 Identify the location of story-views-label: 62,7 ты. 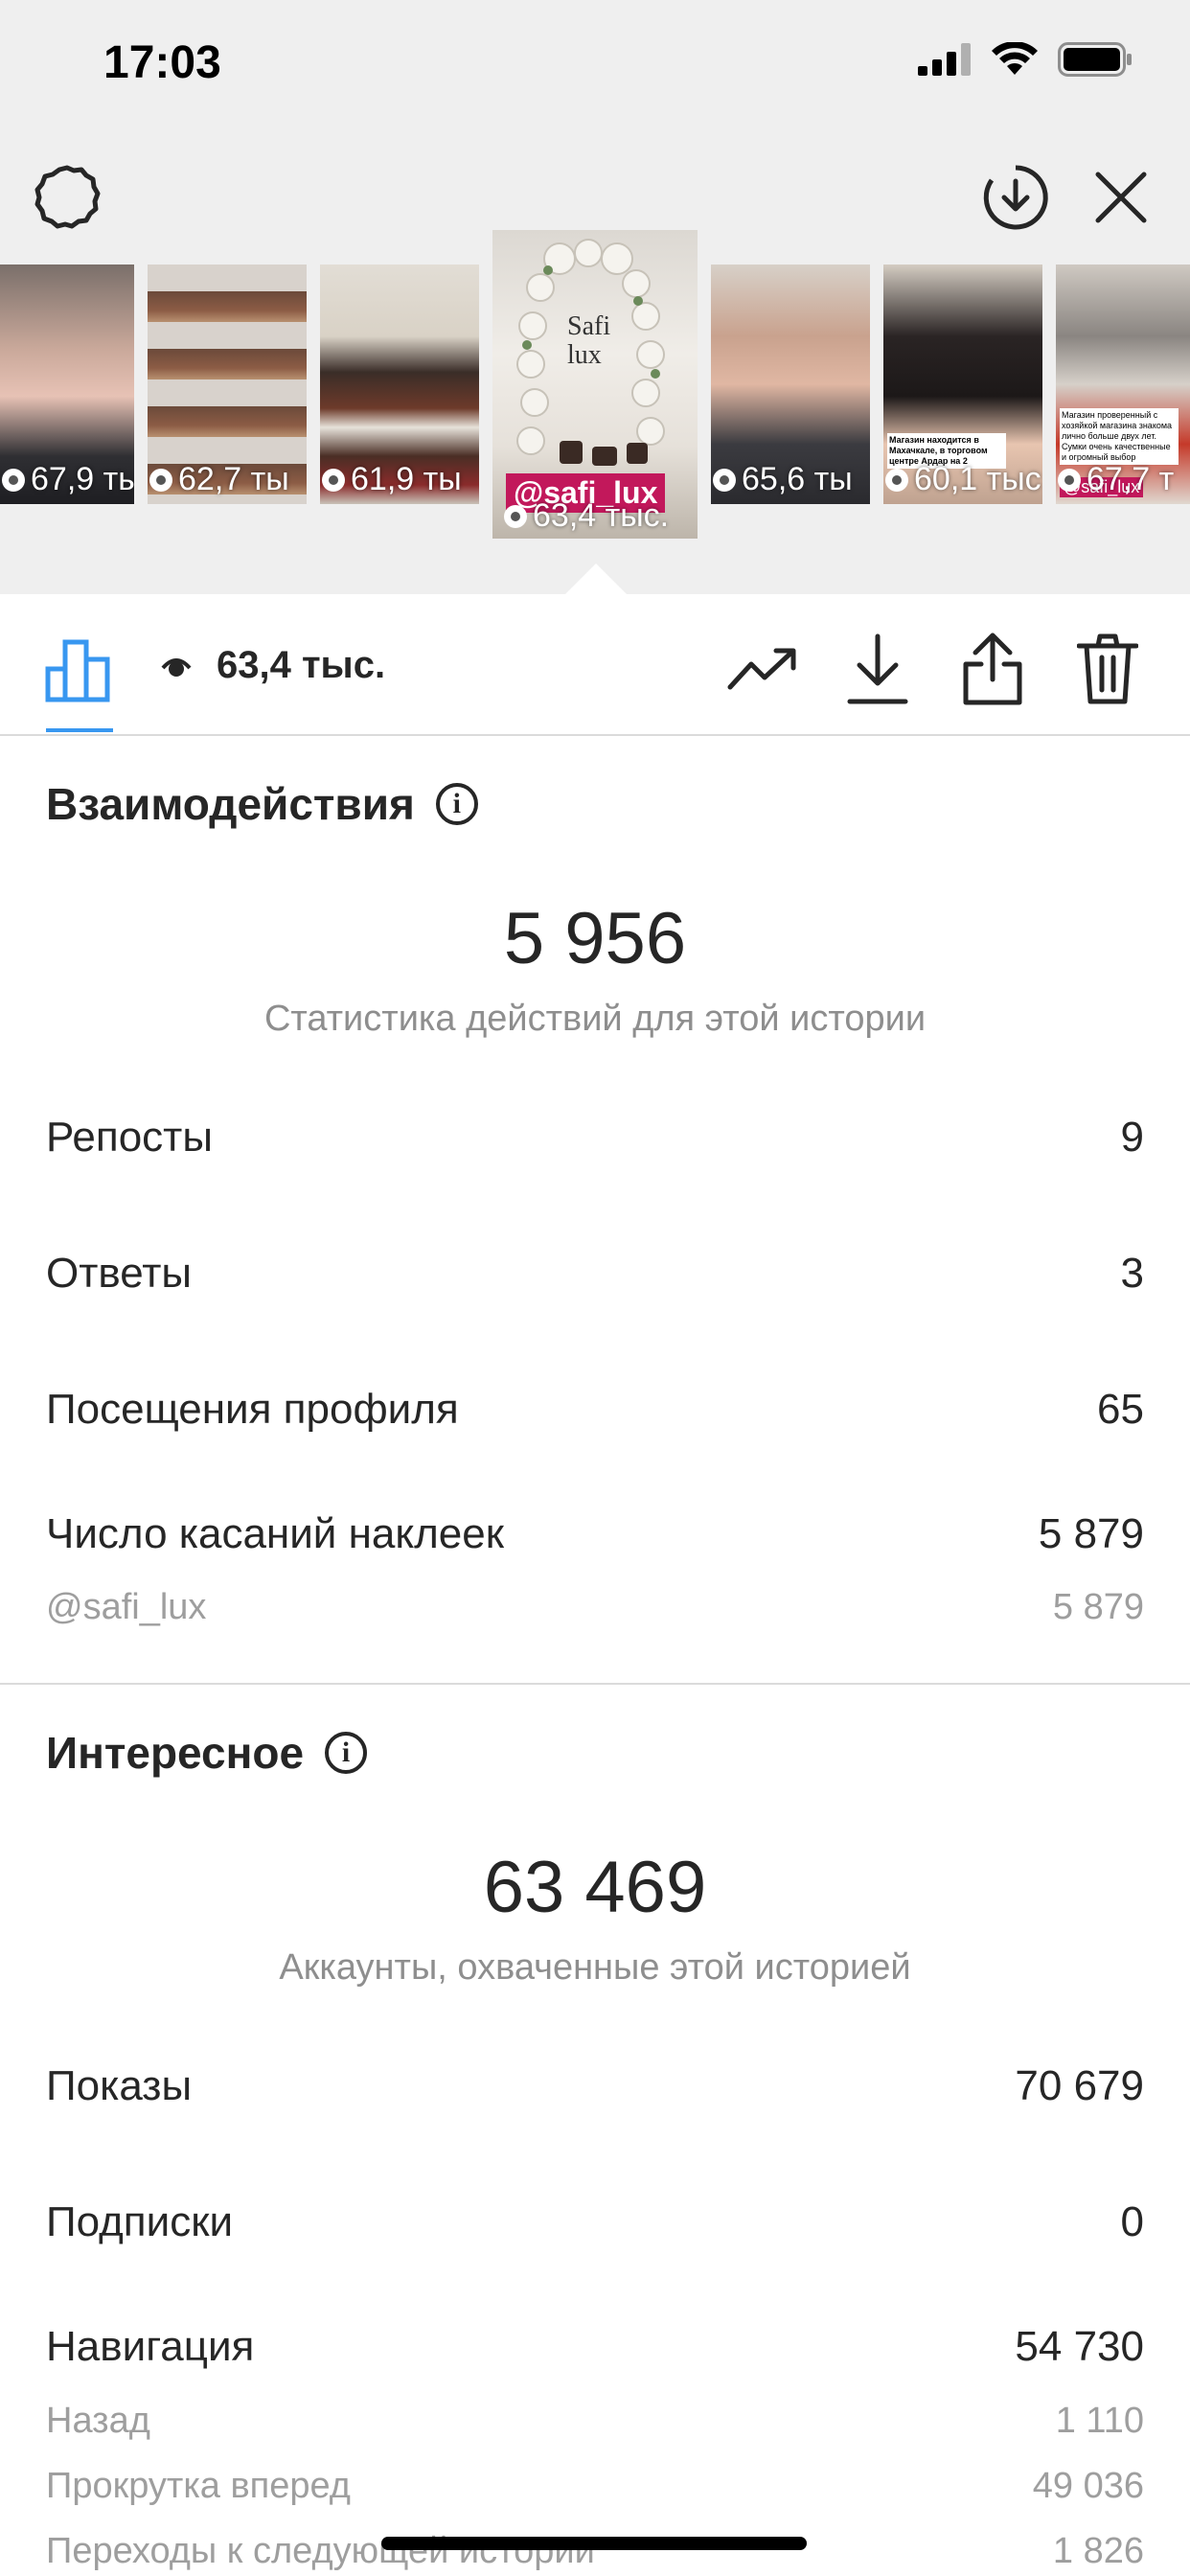
(219, 479).